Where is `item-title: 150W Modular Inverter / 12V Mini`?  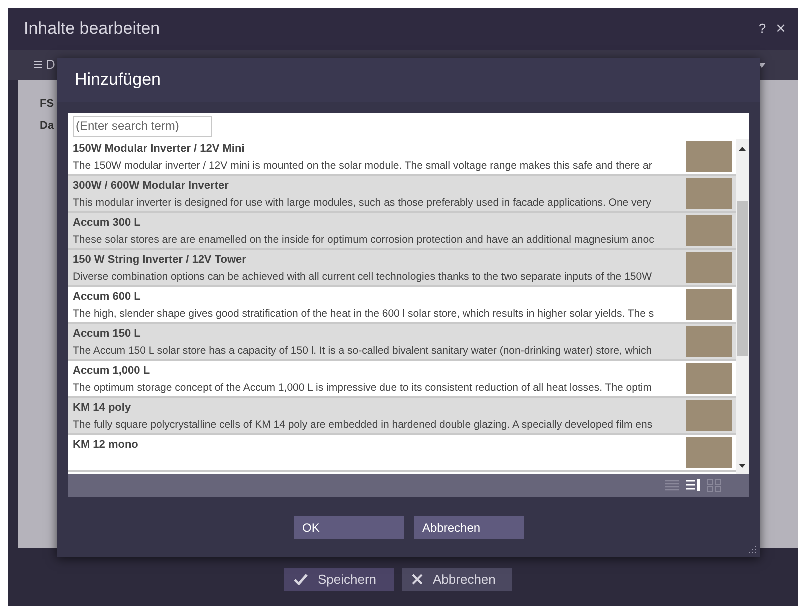 item-title: 150W Modular Inverter / 12V Mini is located at coordinates (159, 149).